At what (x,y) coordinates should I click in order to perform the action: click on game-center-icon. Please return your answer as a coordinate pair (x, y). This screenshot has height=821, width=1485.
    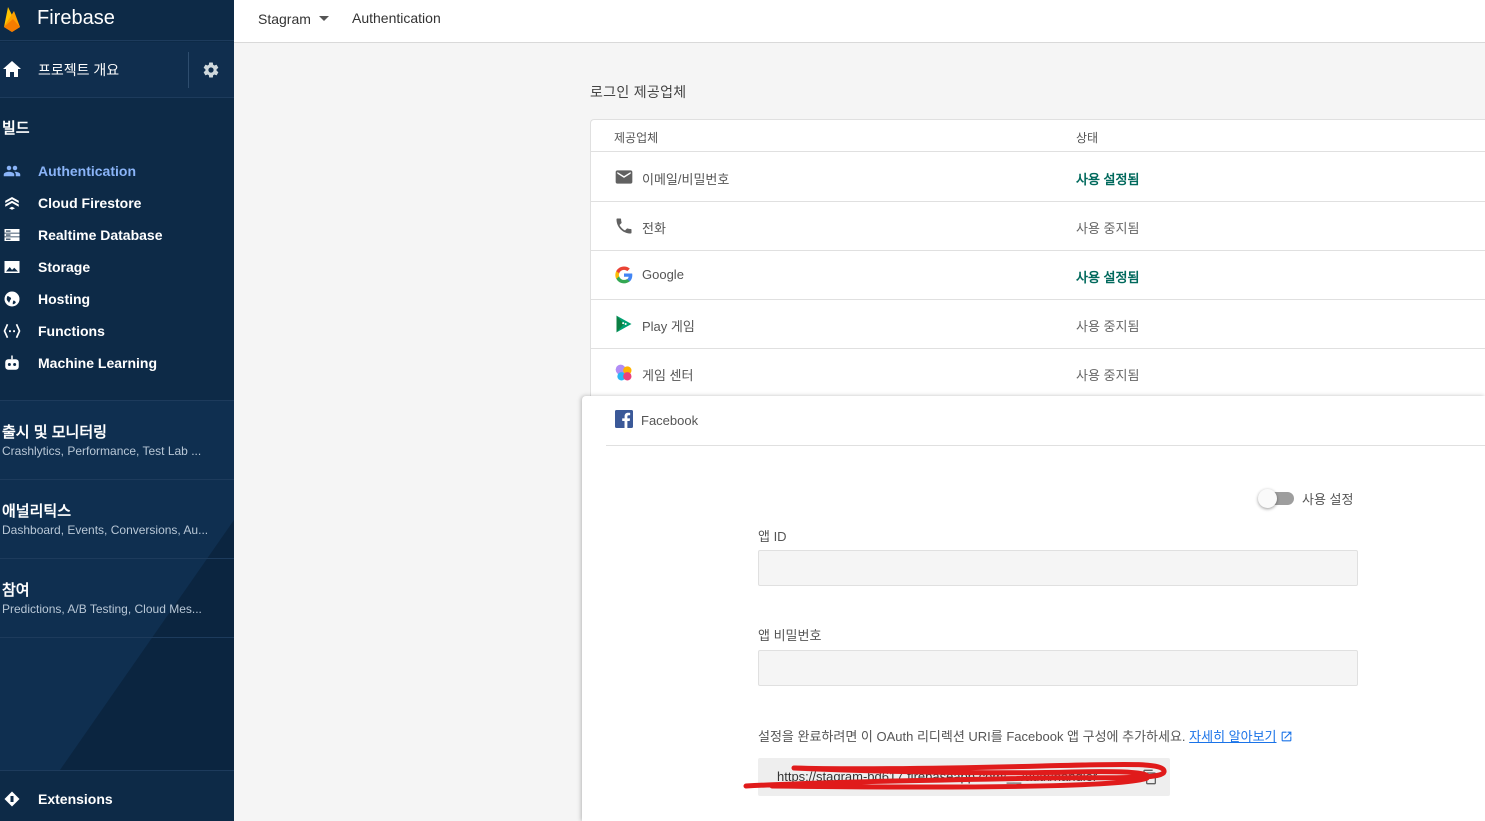
    Looking at the image, I should click on (623, 372).